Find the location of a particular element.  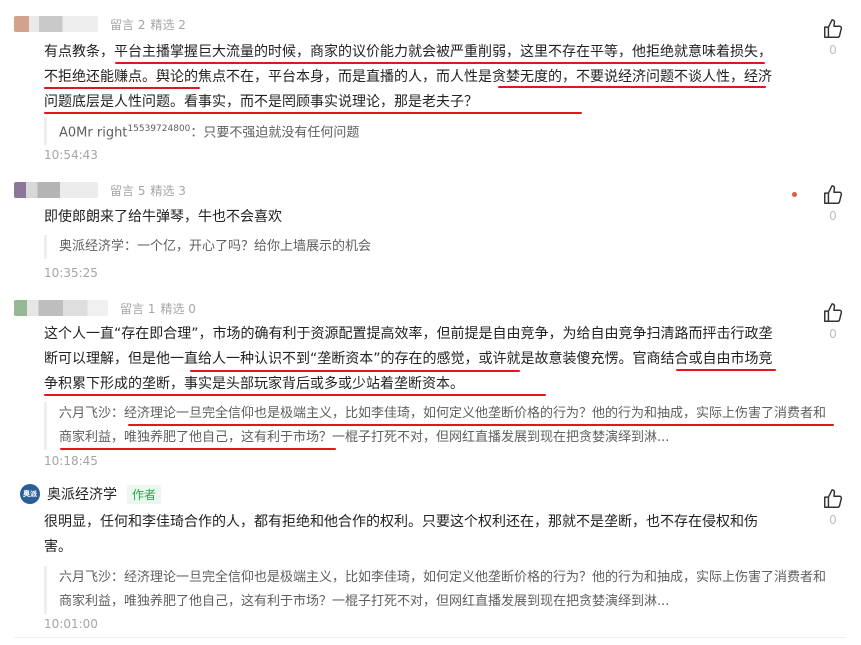

reply-author-id: 15539724800 is located at coordinates (159, 129).